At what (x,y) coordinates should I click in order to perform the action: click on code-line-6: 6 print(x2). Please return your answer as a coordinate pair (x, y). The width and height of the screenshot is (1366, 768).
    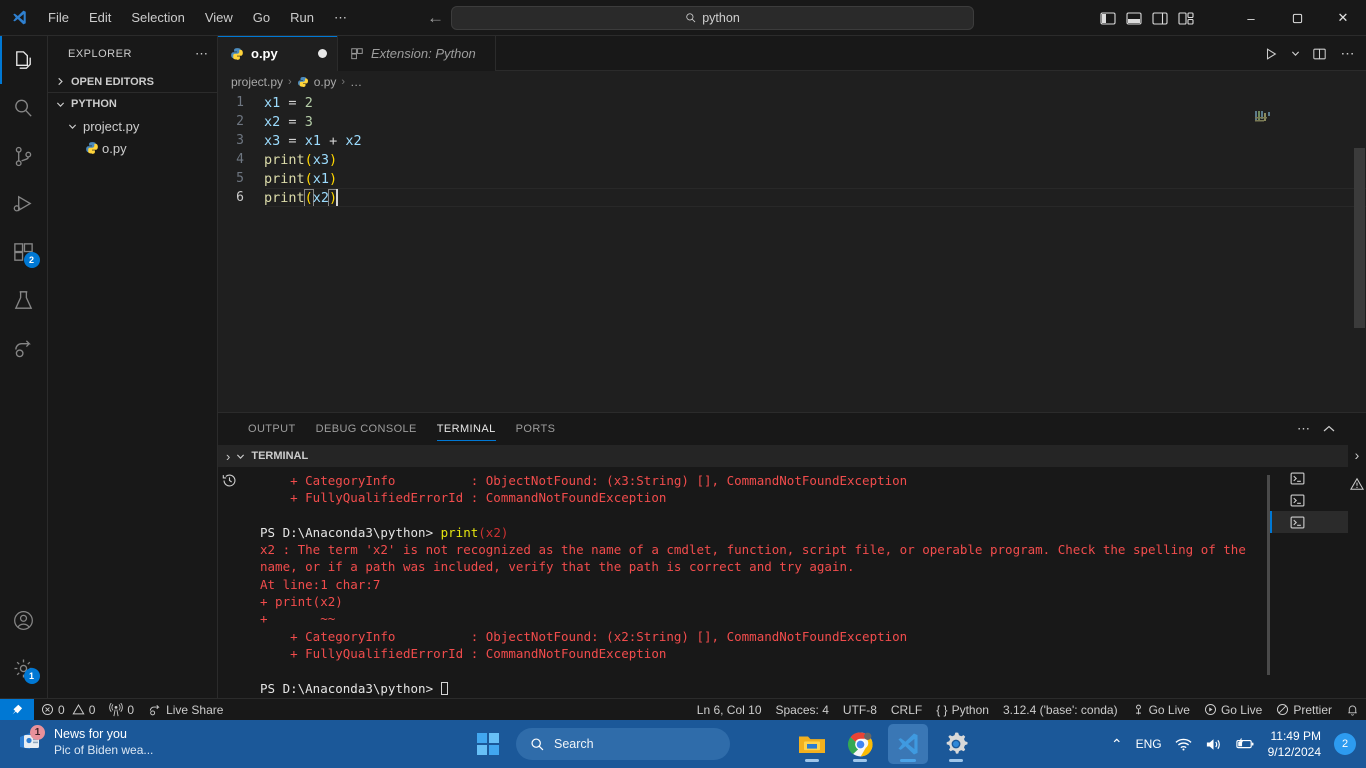
    Looking at the image, I should click on (792, 197).